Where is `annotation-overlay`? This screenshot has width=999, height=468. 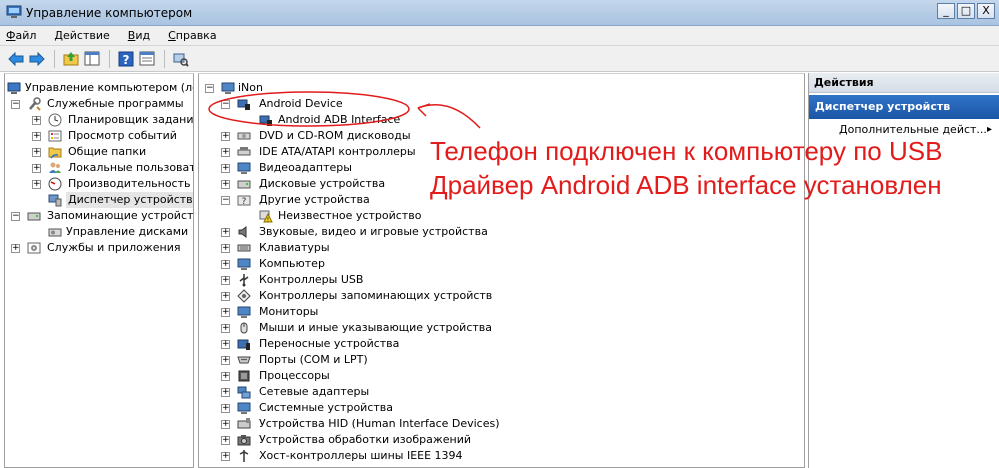
annotation-overlay is located at coordinates (344, 110).